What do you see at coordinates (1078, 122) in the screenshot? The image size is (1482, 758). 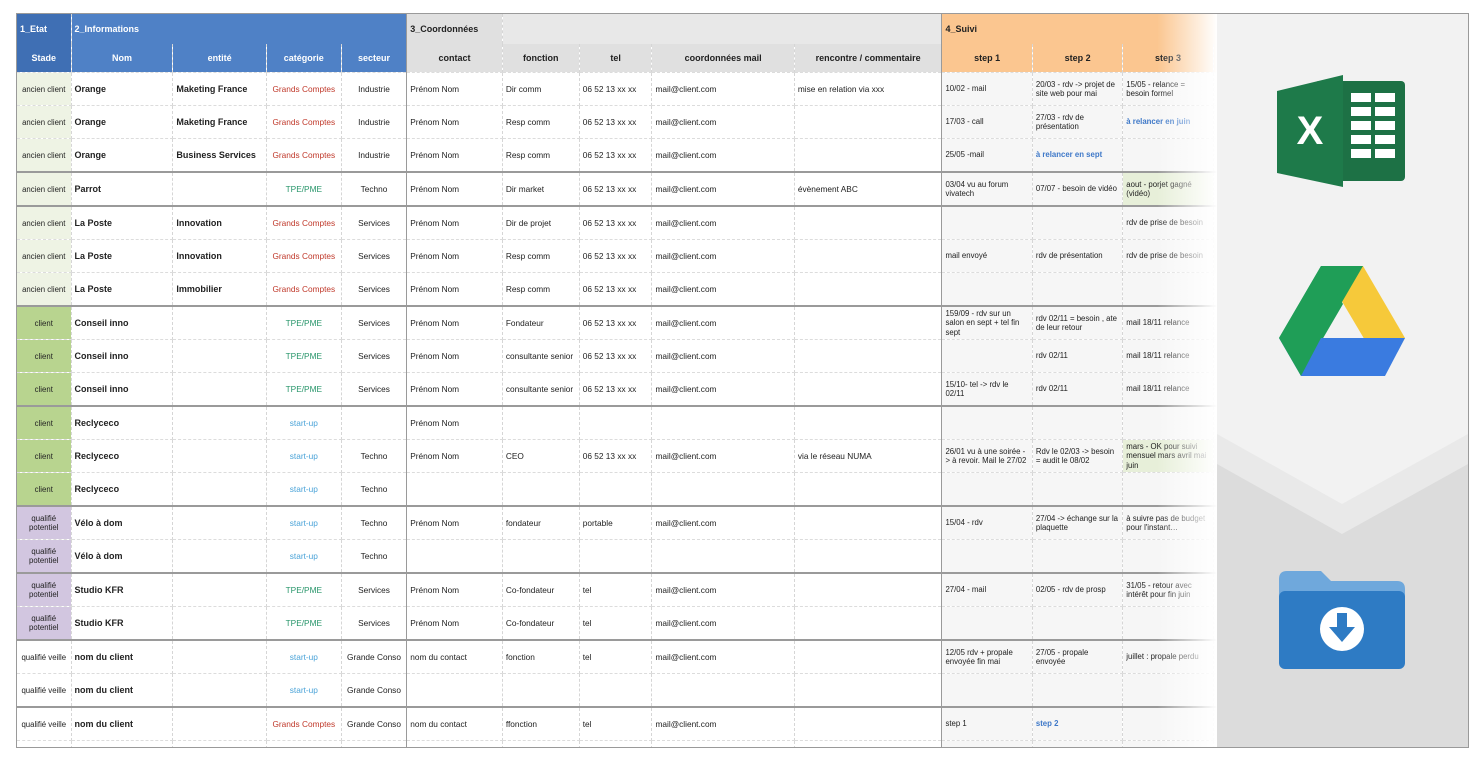 I see `cell-step2: 27/03 - rdv de présentation` at bounding box center [1078, 122].